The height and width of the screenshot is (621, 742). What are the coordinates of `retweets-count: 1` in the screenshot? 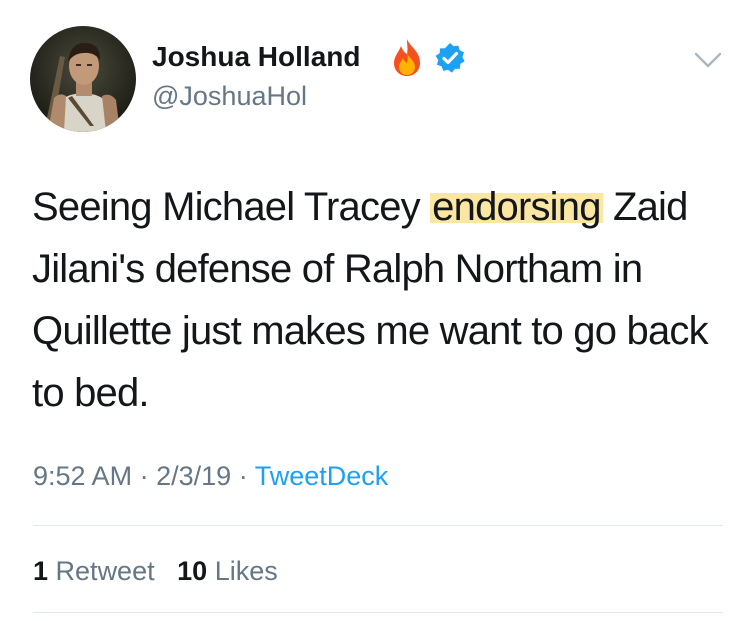 It's located at (41, 571).